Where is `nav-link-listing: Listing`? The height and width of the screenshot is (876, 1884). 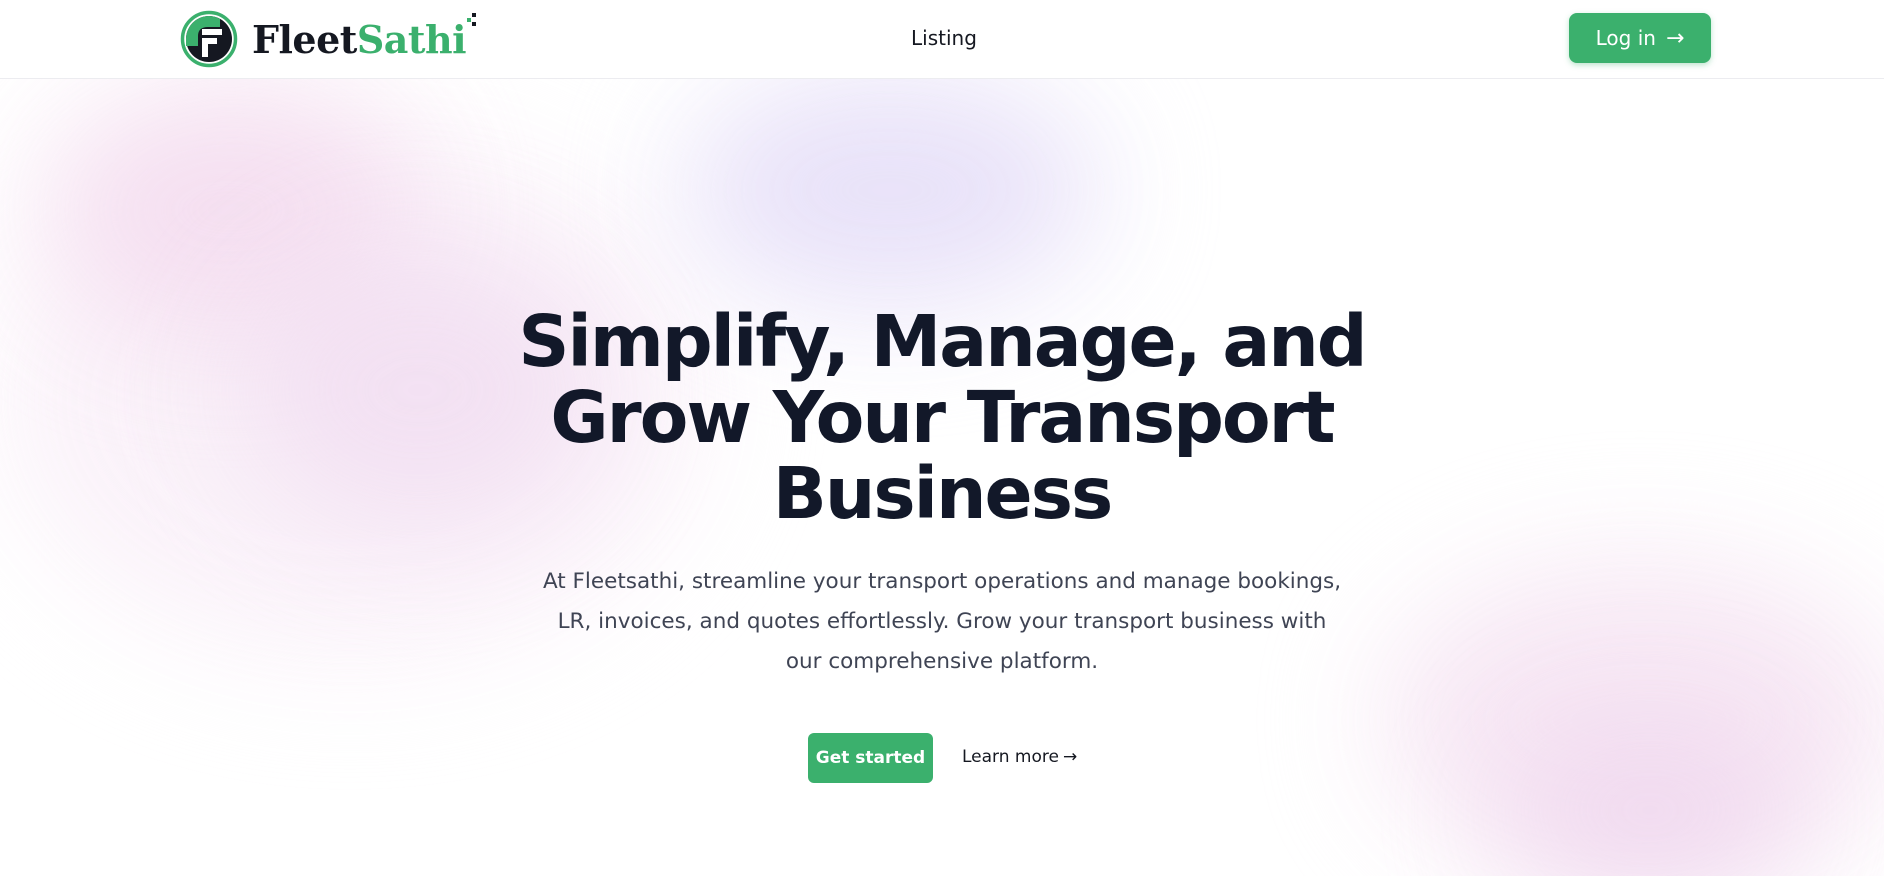 nav-link-listing: Listing is located at coordinates (944, 38).